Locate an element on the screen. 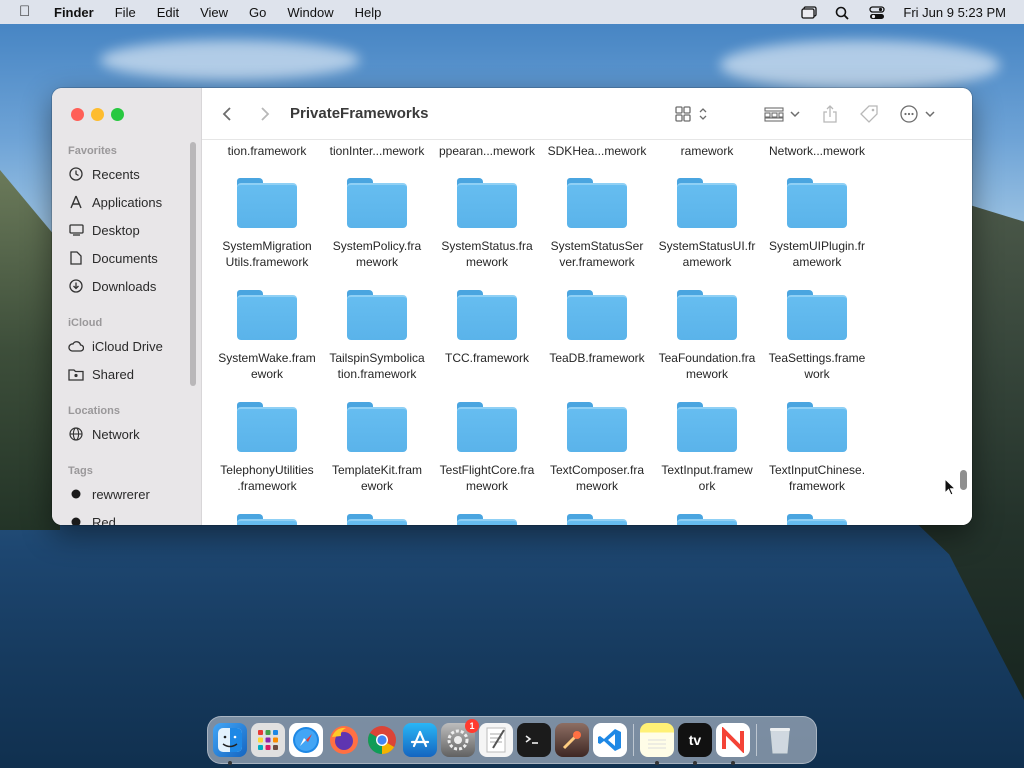  group-button is located at coordinates (782, 114).